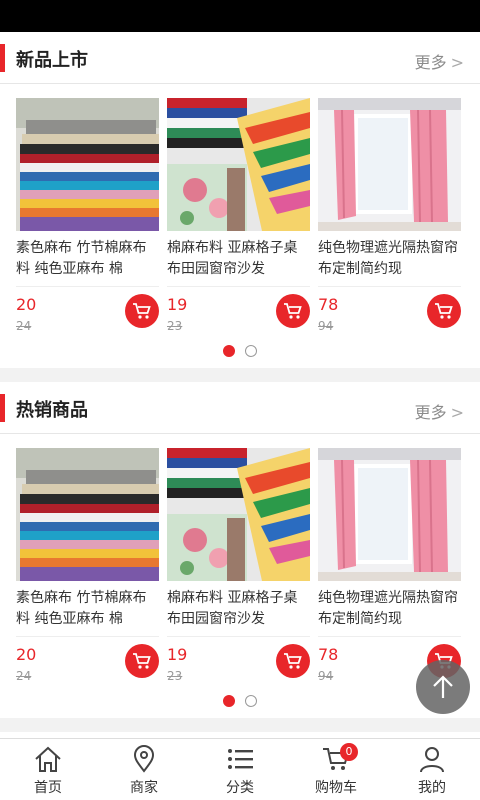  I want to click on tab-merchants: 商家, so click(144, 769).